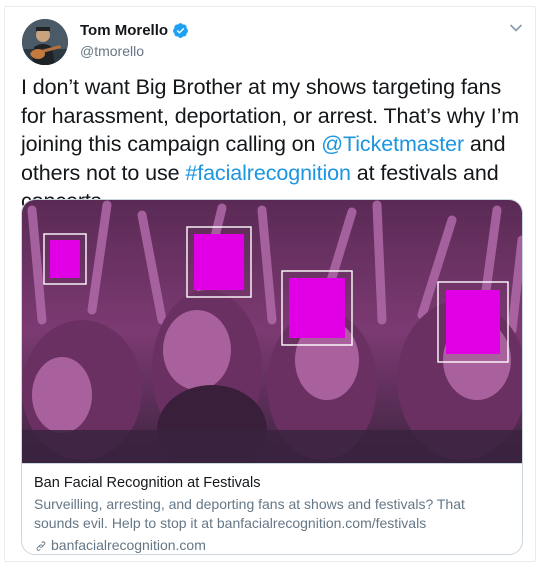 The height and width of the screenshot is (565, 540). I want to click on guitarist-avatar-icon, so click(45, 42).